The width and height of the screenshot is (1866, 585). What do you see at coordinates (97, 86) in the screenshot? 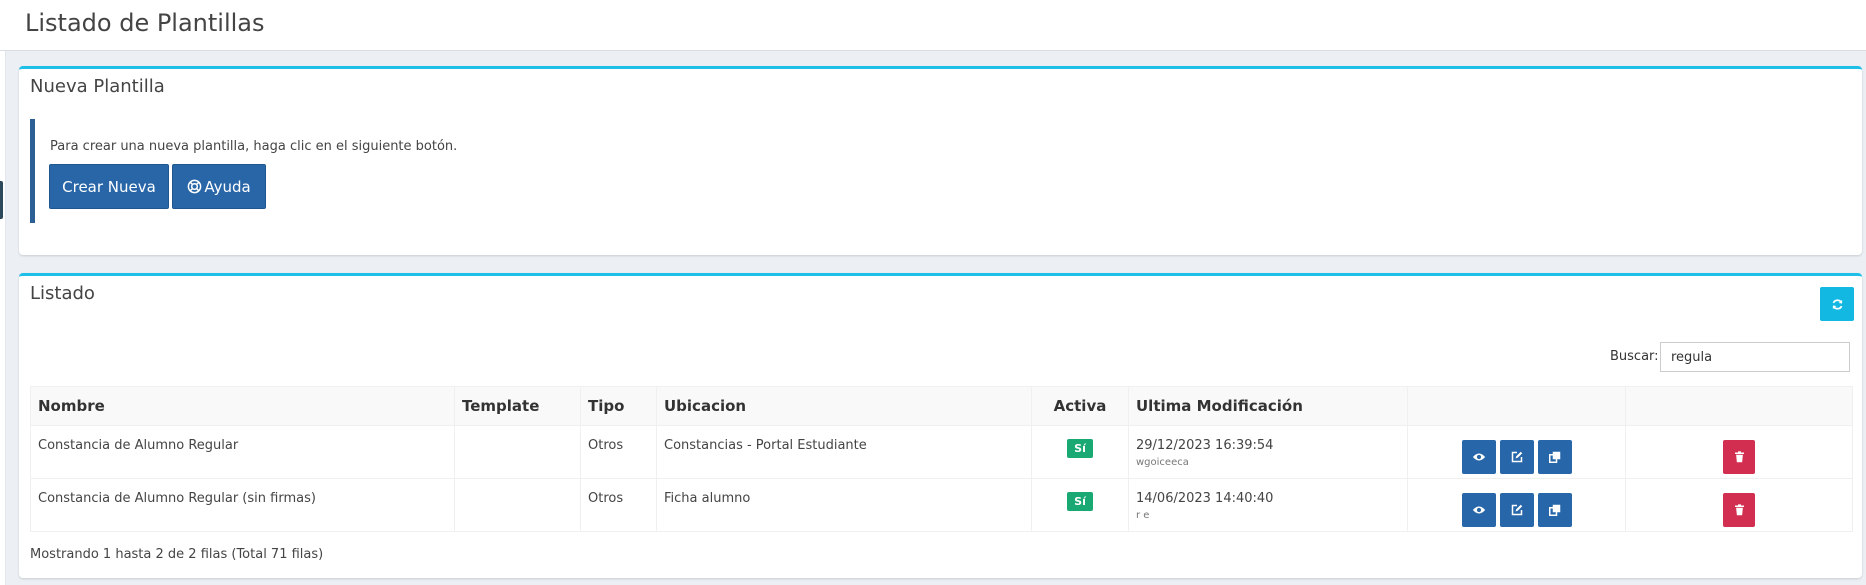
I see `new-template-title: Nueva Plantilla` at bounding box center [97, 86].